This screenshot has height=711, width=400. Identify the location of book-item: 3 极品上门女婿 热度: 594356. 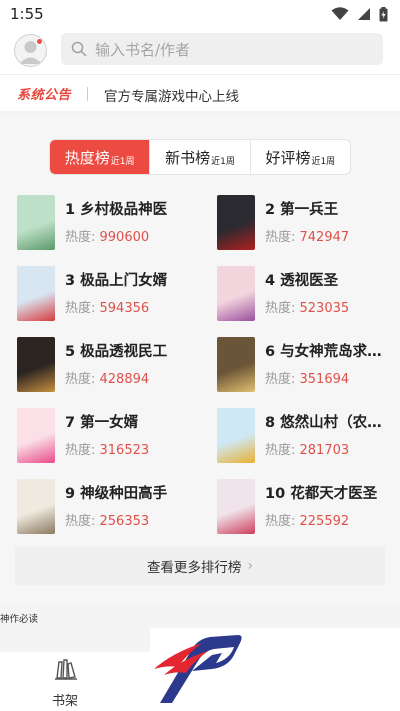
(107, 295).